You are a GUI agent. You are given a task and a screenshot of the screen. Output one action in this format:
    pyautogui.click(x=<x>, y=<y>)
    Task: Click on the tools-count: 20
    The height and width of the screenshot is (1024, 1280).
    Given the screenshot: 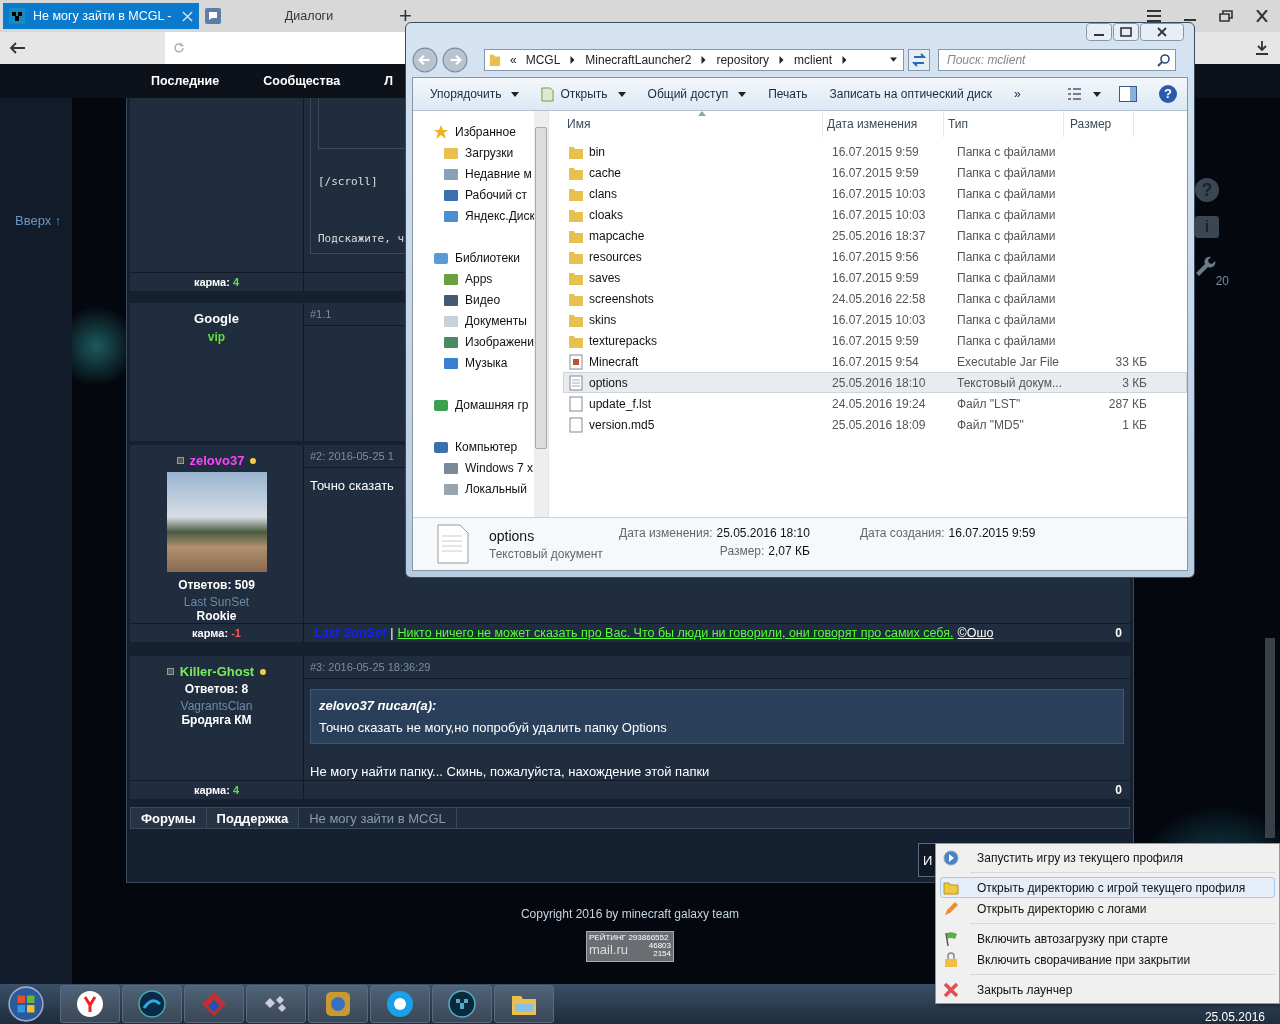 What is the action you would take?
    pyautogui.click(x=1222, y=281)
    